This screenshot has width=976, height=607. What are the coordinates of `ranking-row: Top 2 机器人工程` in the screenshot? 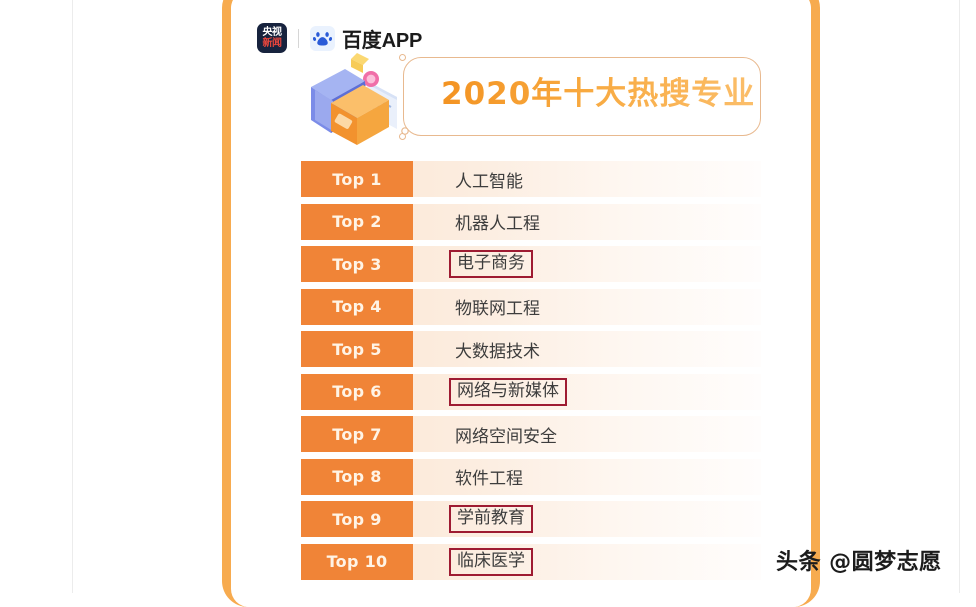 It's located at (531, 221).